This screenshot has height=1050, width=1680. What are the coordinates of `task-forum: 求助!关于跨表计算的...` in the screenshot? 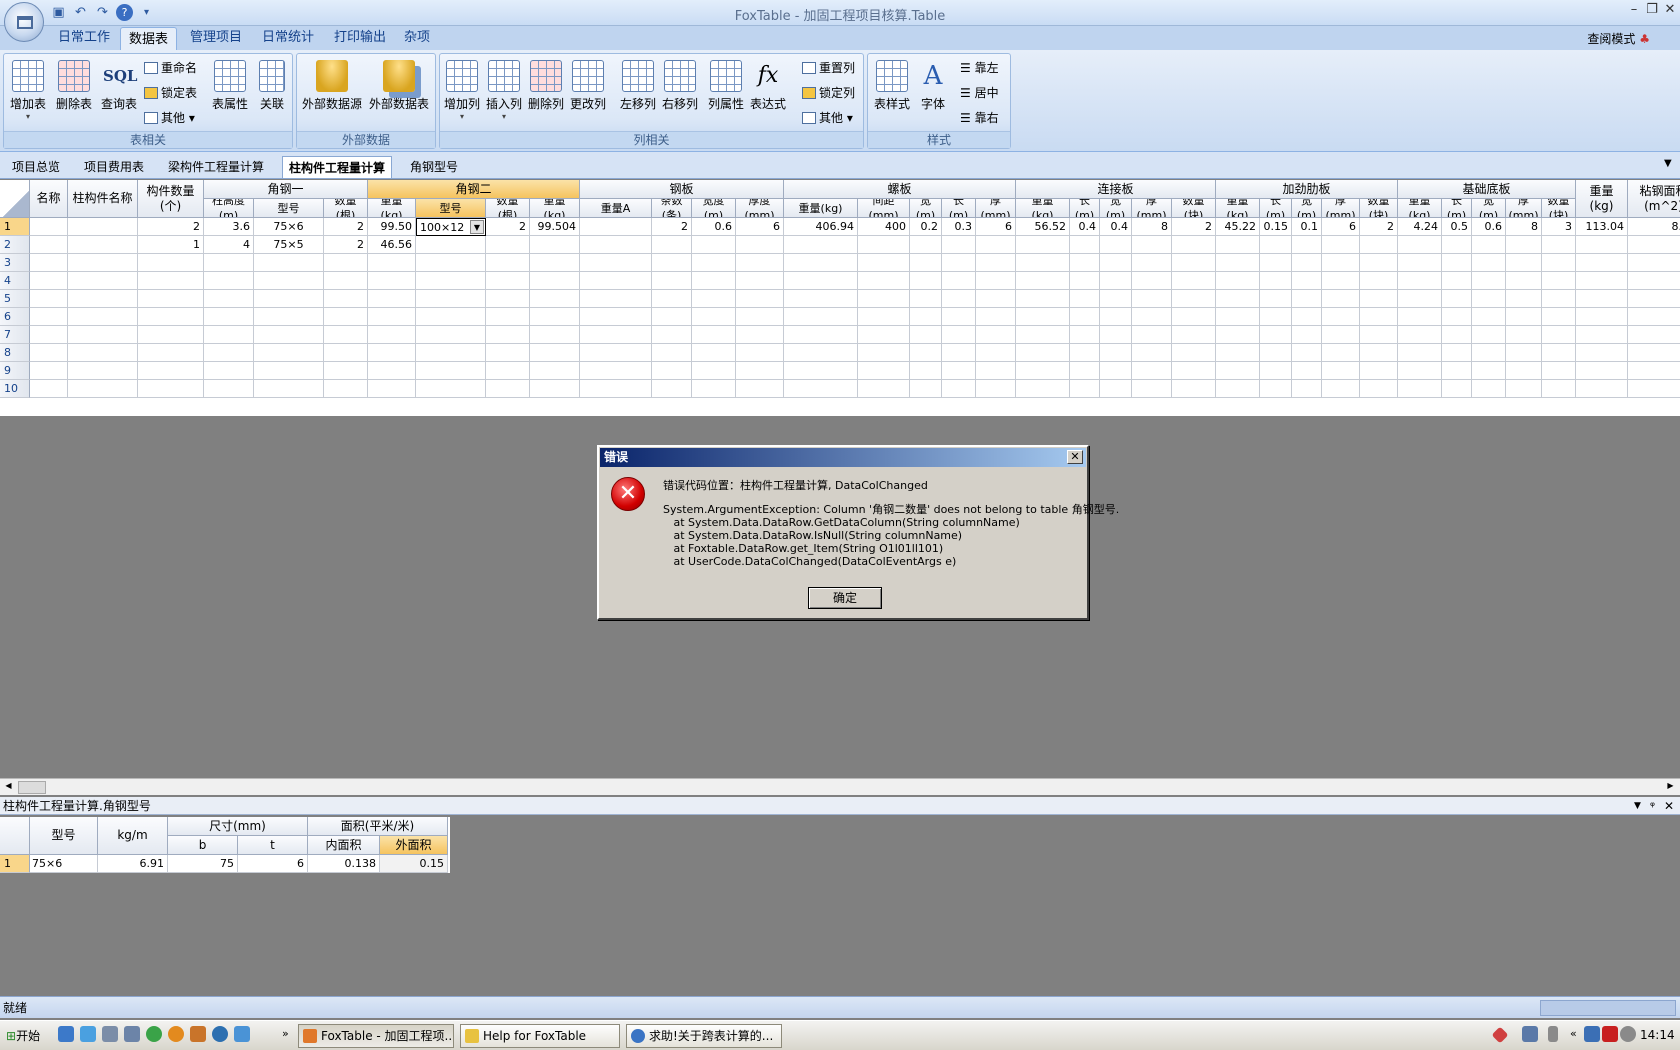 It's located at (704, 1036).